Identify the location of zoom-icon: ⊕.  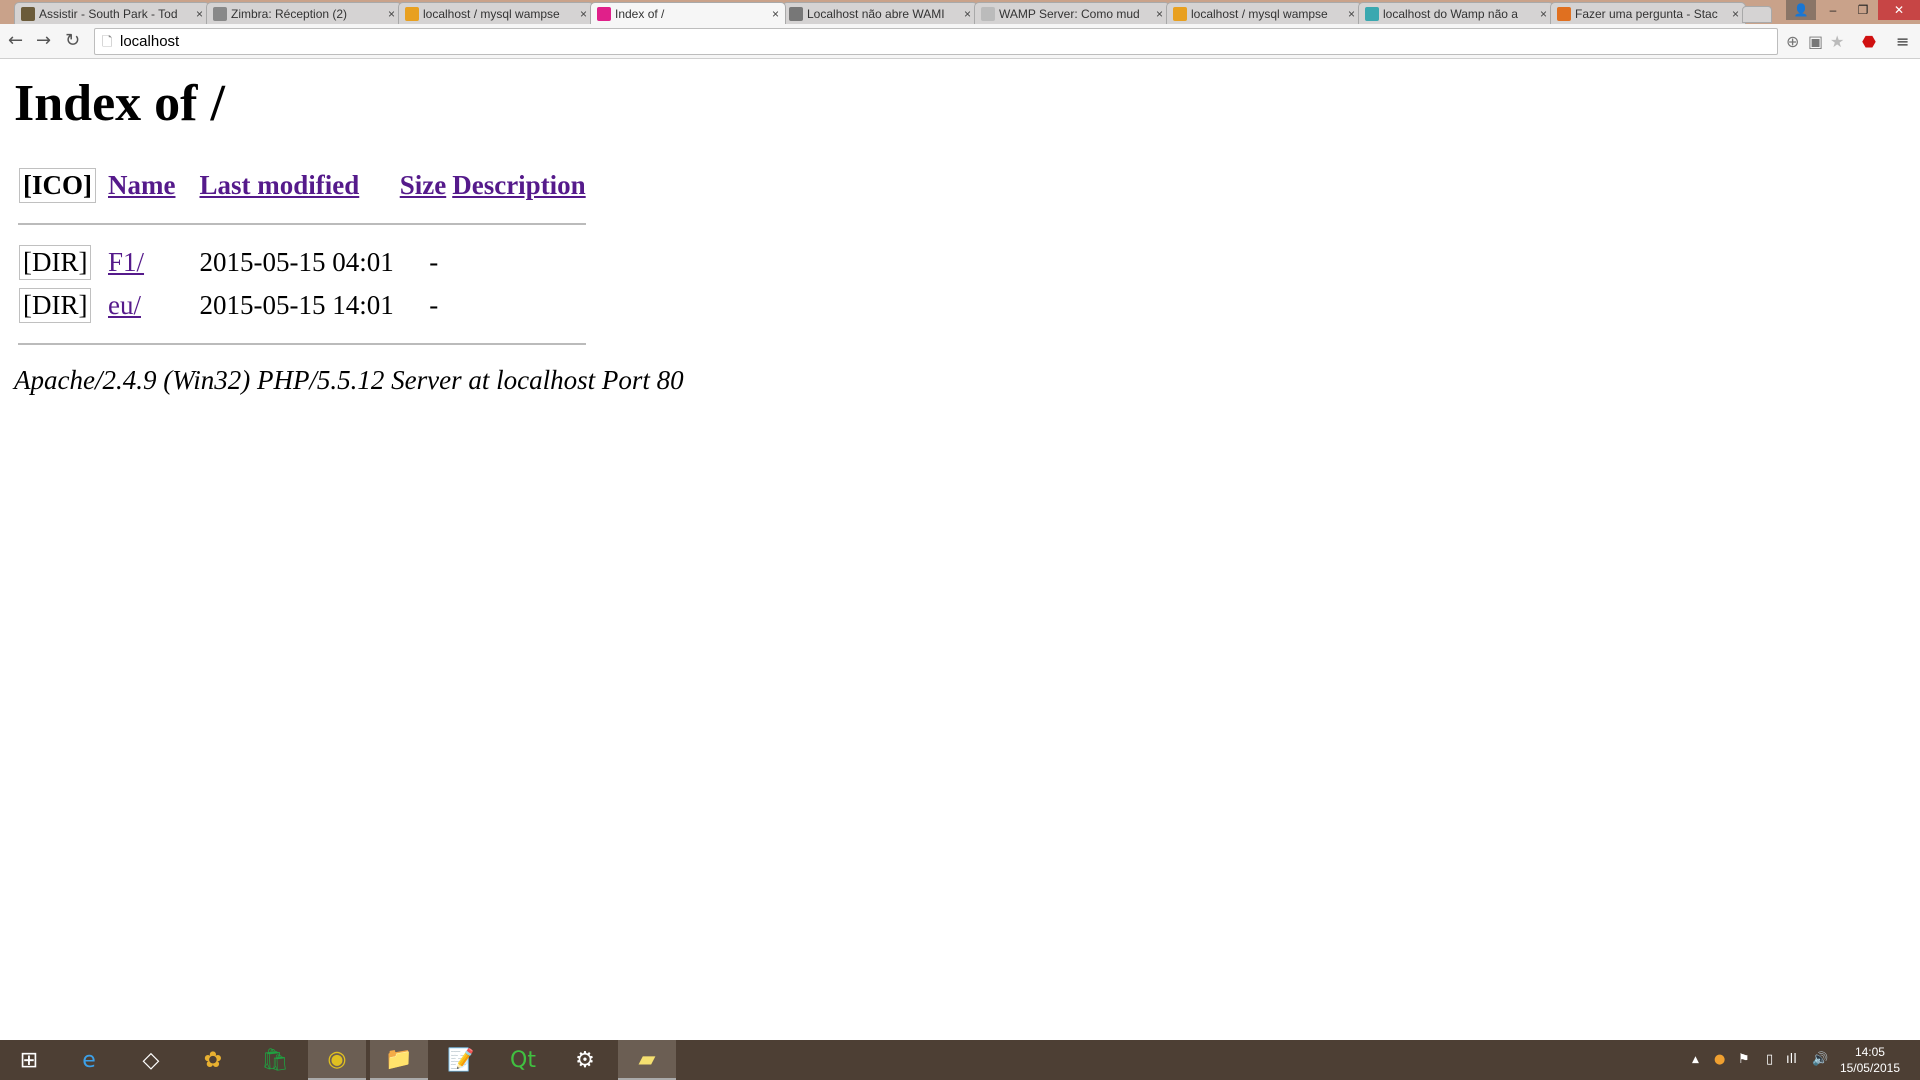
(1792, 41).